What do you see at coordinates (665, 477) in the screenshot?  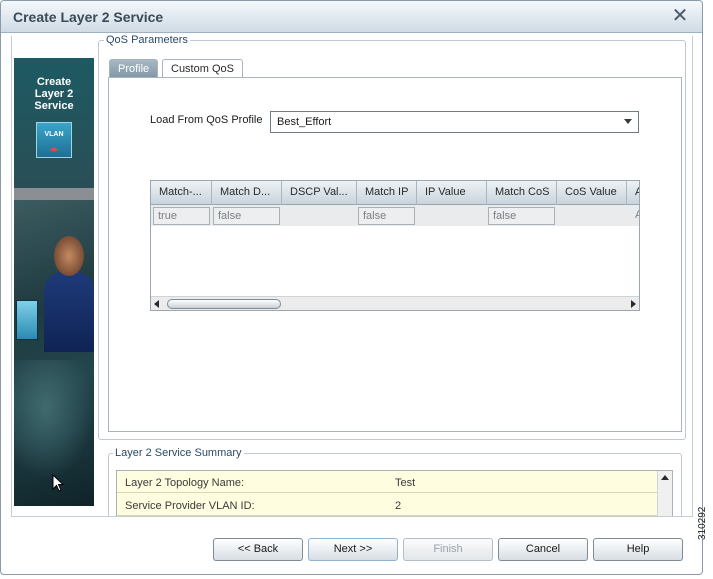 I see `scroll-up-icon` at bounding box center [665, 477].